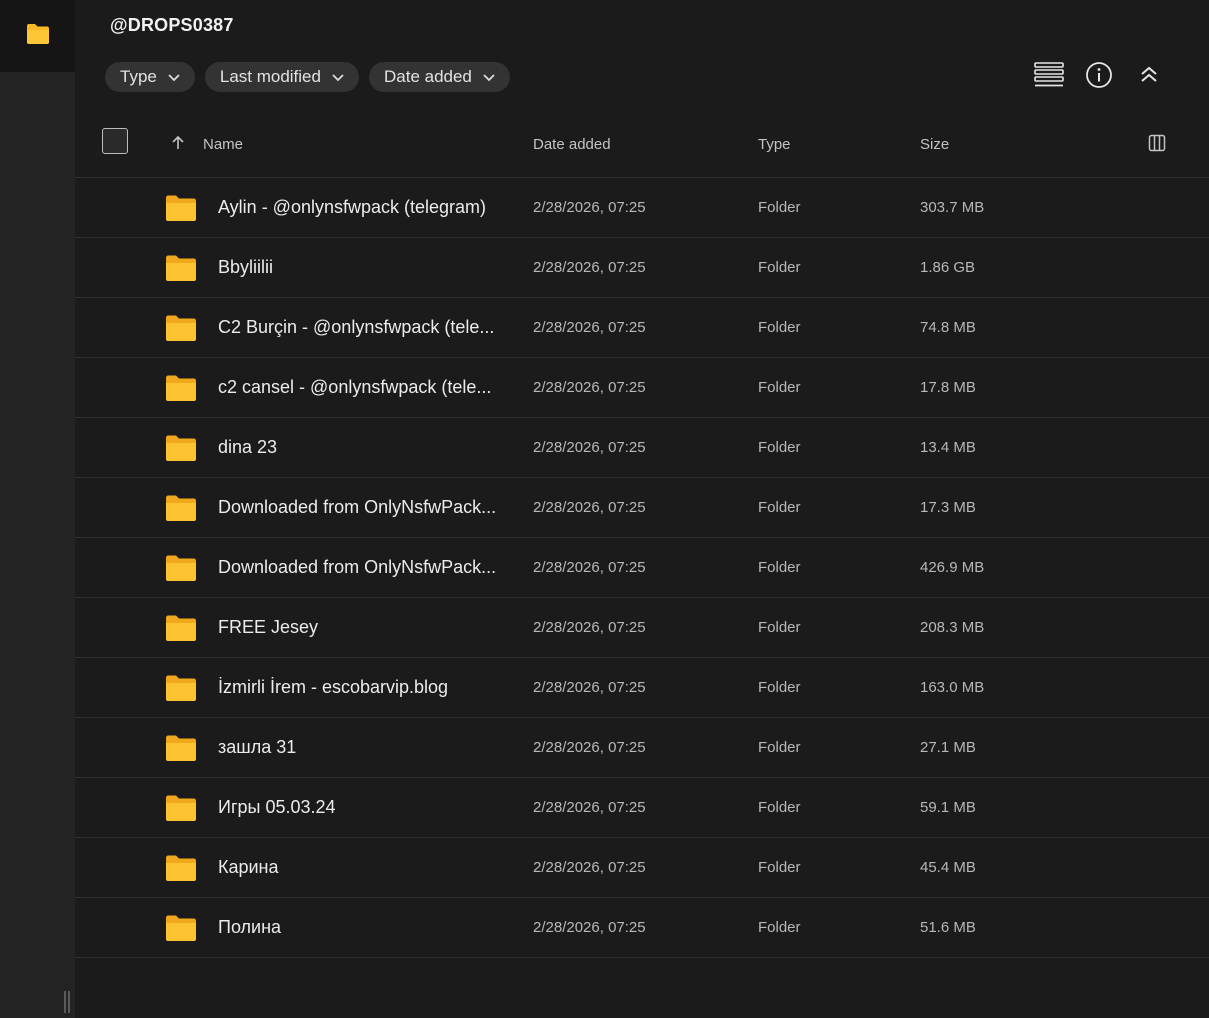  Describe the element at coordinates (948, 507) in the screenshot. I see `file-size: 17.3 MB` at that location.